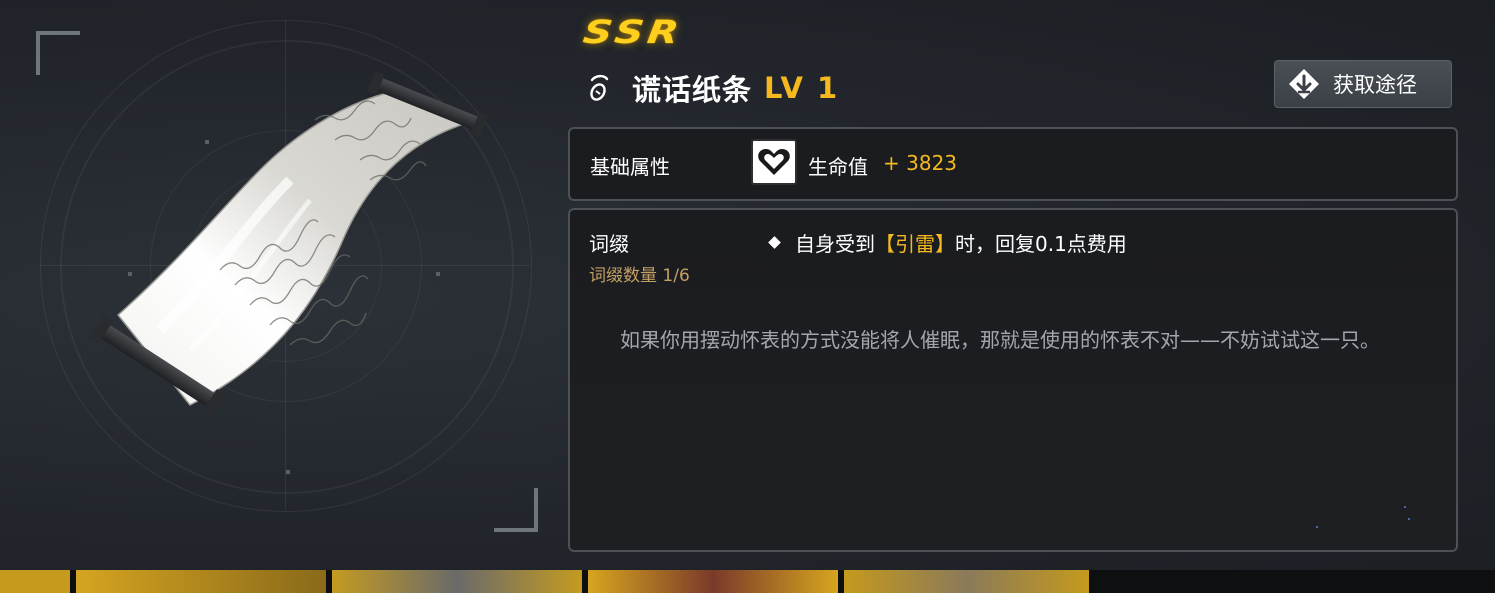 Image resolution: width=1495 pixels, height=593 pixels. I want to click on acquire-source-button: 获取途径, so click(1363, 84).